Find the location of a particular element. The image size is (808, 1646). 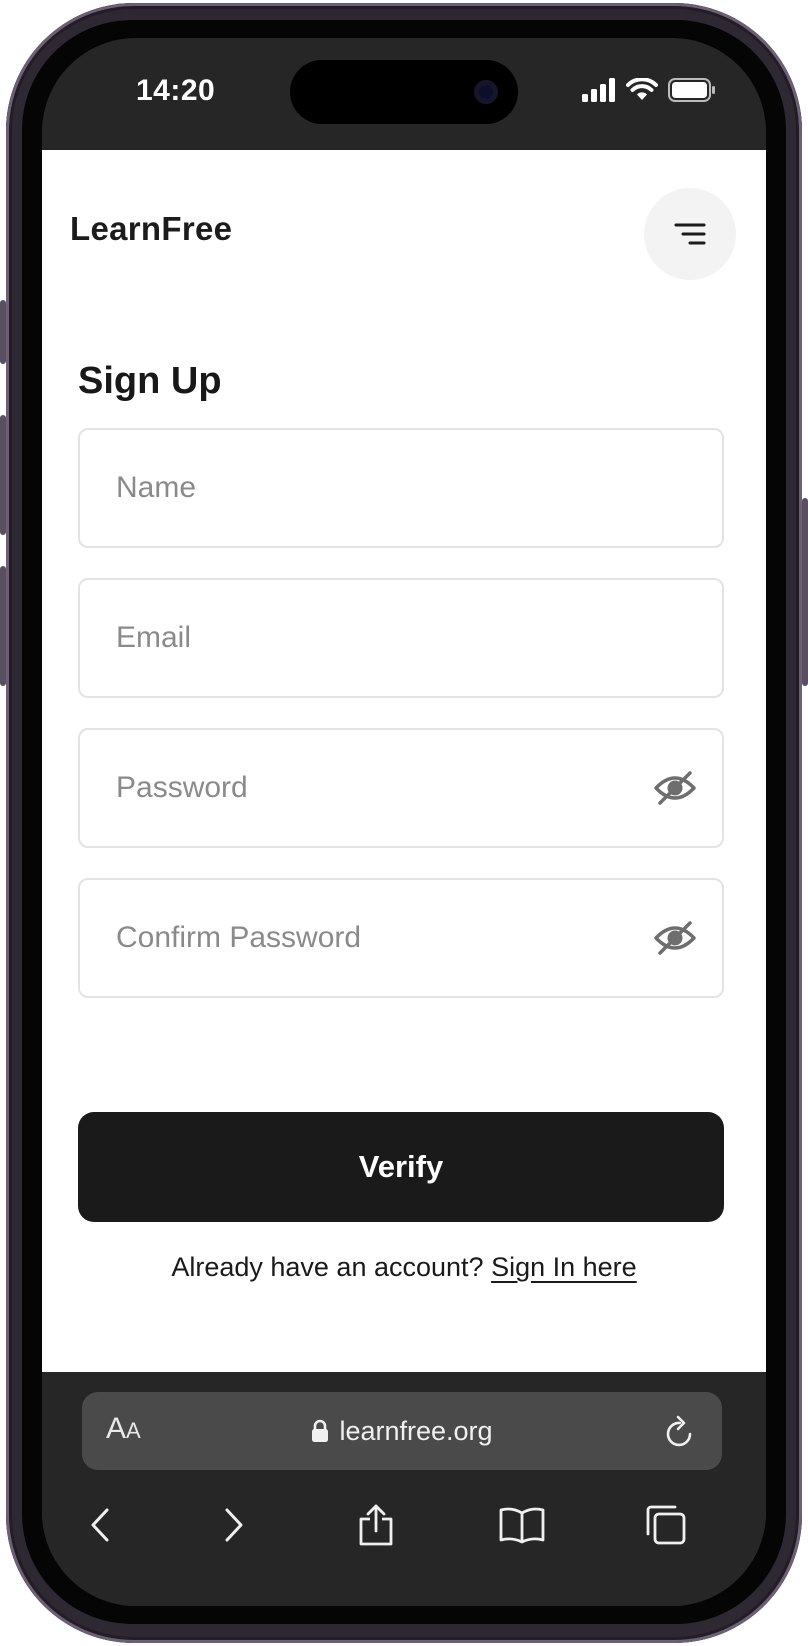

bookmarks-button is located at coordinates (522, 1525).